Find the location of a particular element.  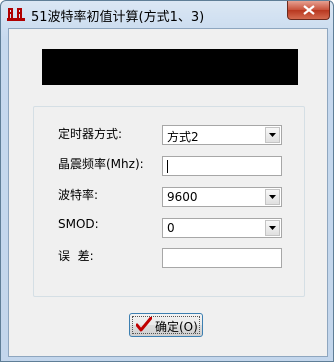

error-label: 误 差: is located at coordinates (76, 256).